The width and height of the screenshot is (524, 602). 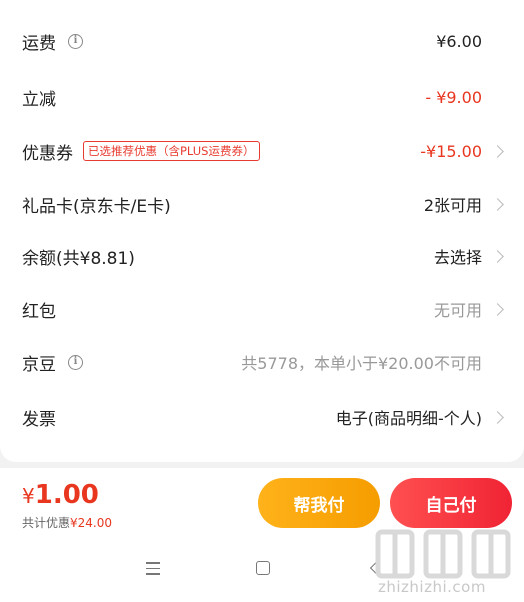 What do you see at coordinates (262, 309) in the screenshot?
I see `row-red-packet: 红包 无可用` at bounding box center [262, 309].